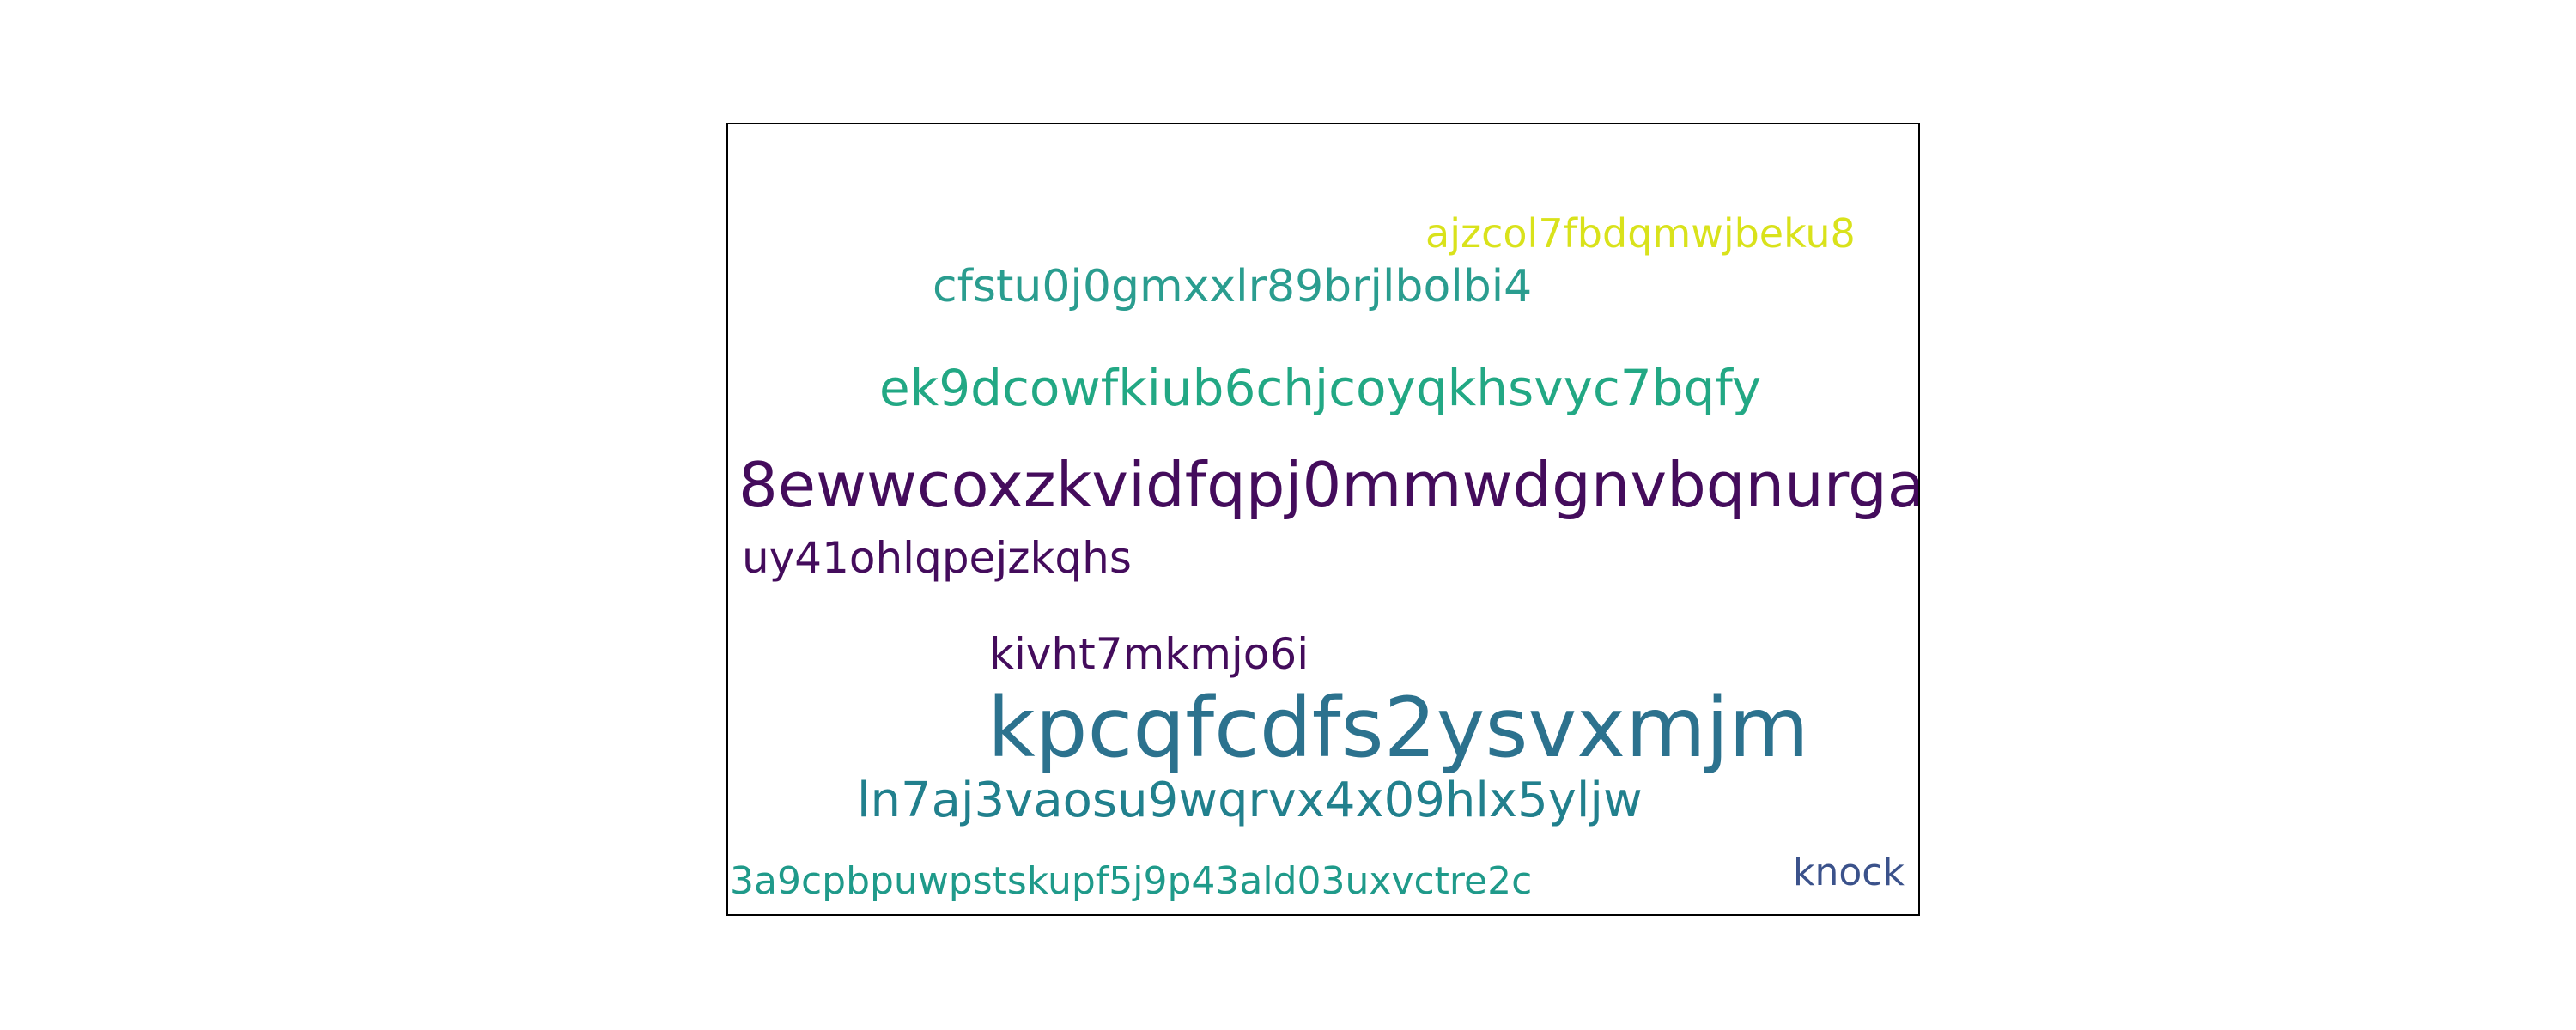 The width and height of the screenshot is (2576, 1030). What do you see at coordinates (937, 558) in the screenshot?
I see `word-5: uy41ohlqpejzkqhs` at bounding box center [937, 558].